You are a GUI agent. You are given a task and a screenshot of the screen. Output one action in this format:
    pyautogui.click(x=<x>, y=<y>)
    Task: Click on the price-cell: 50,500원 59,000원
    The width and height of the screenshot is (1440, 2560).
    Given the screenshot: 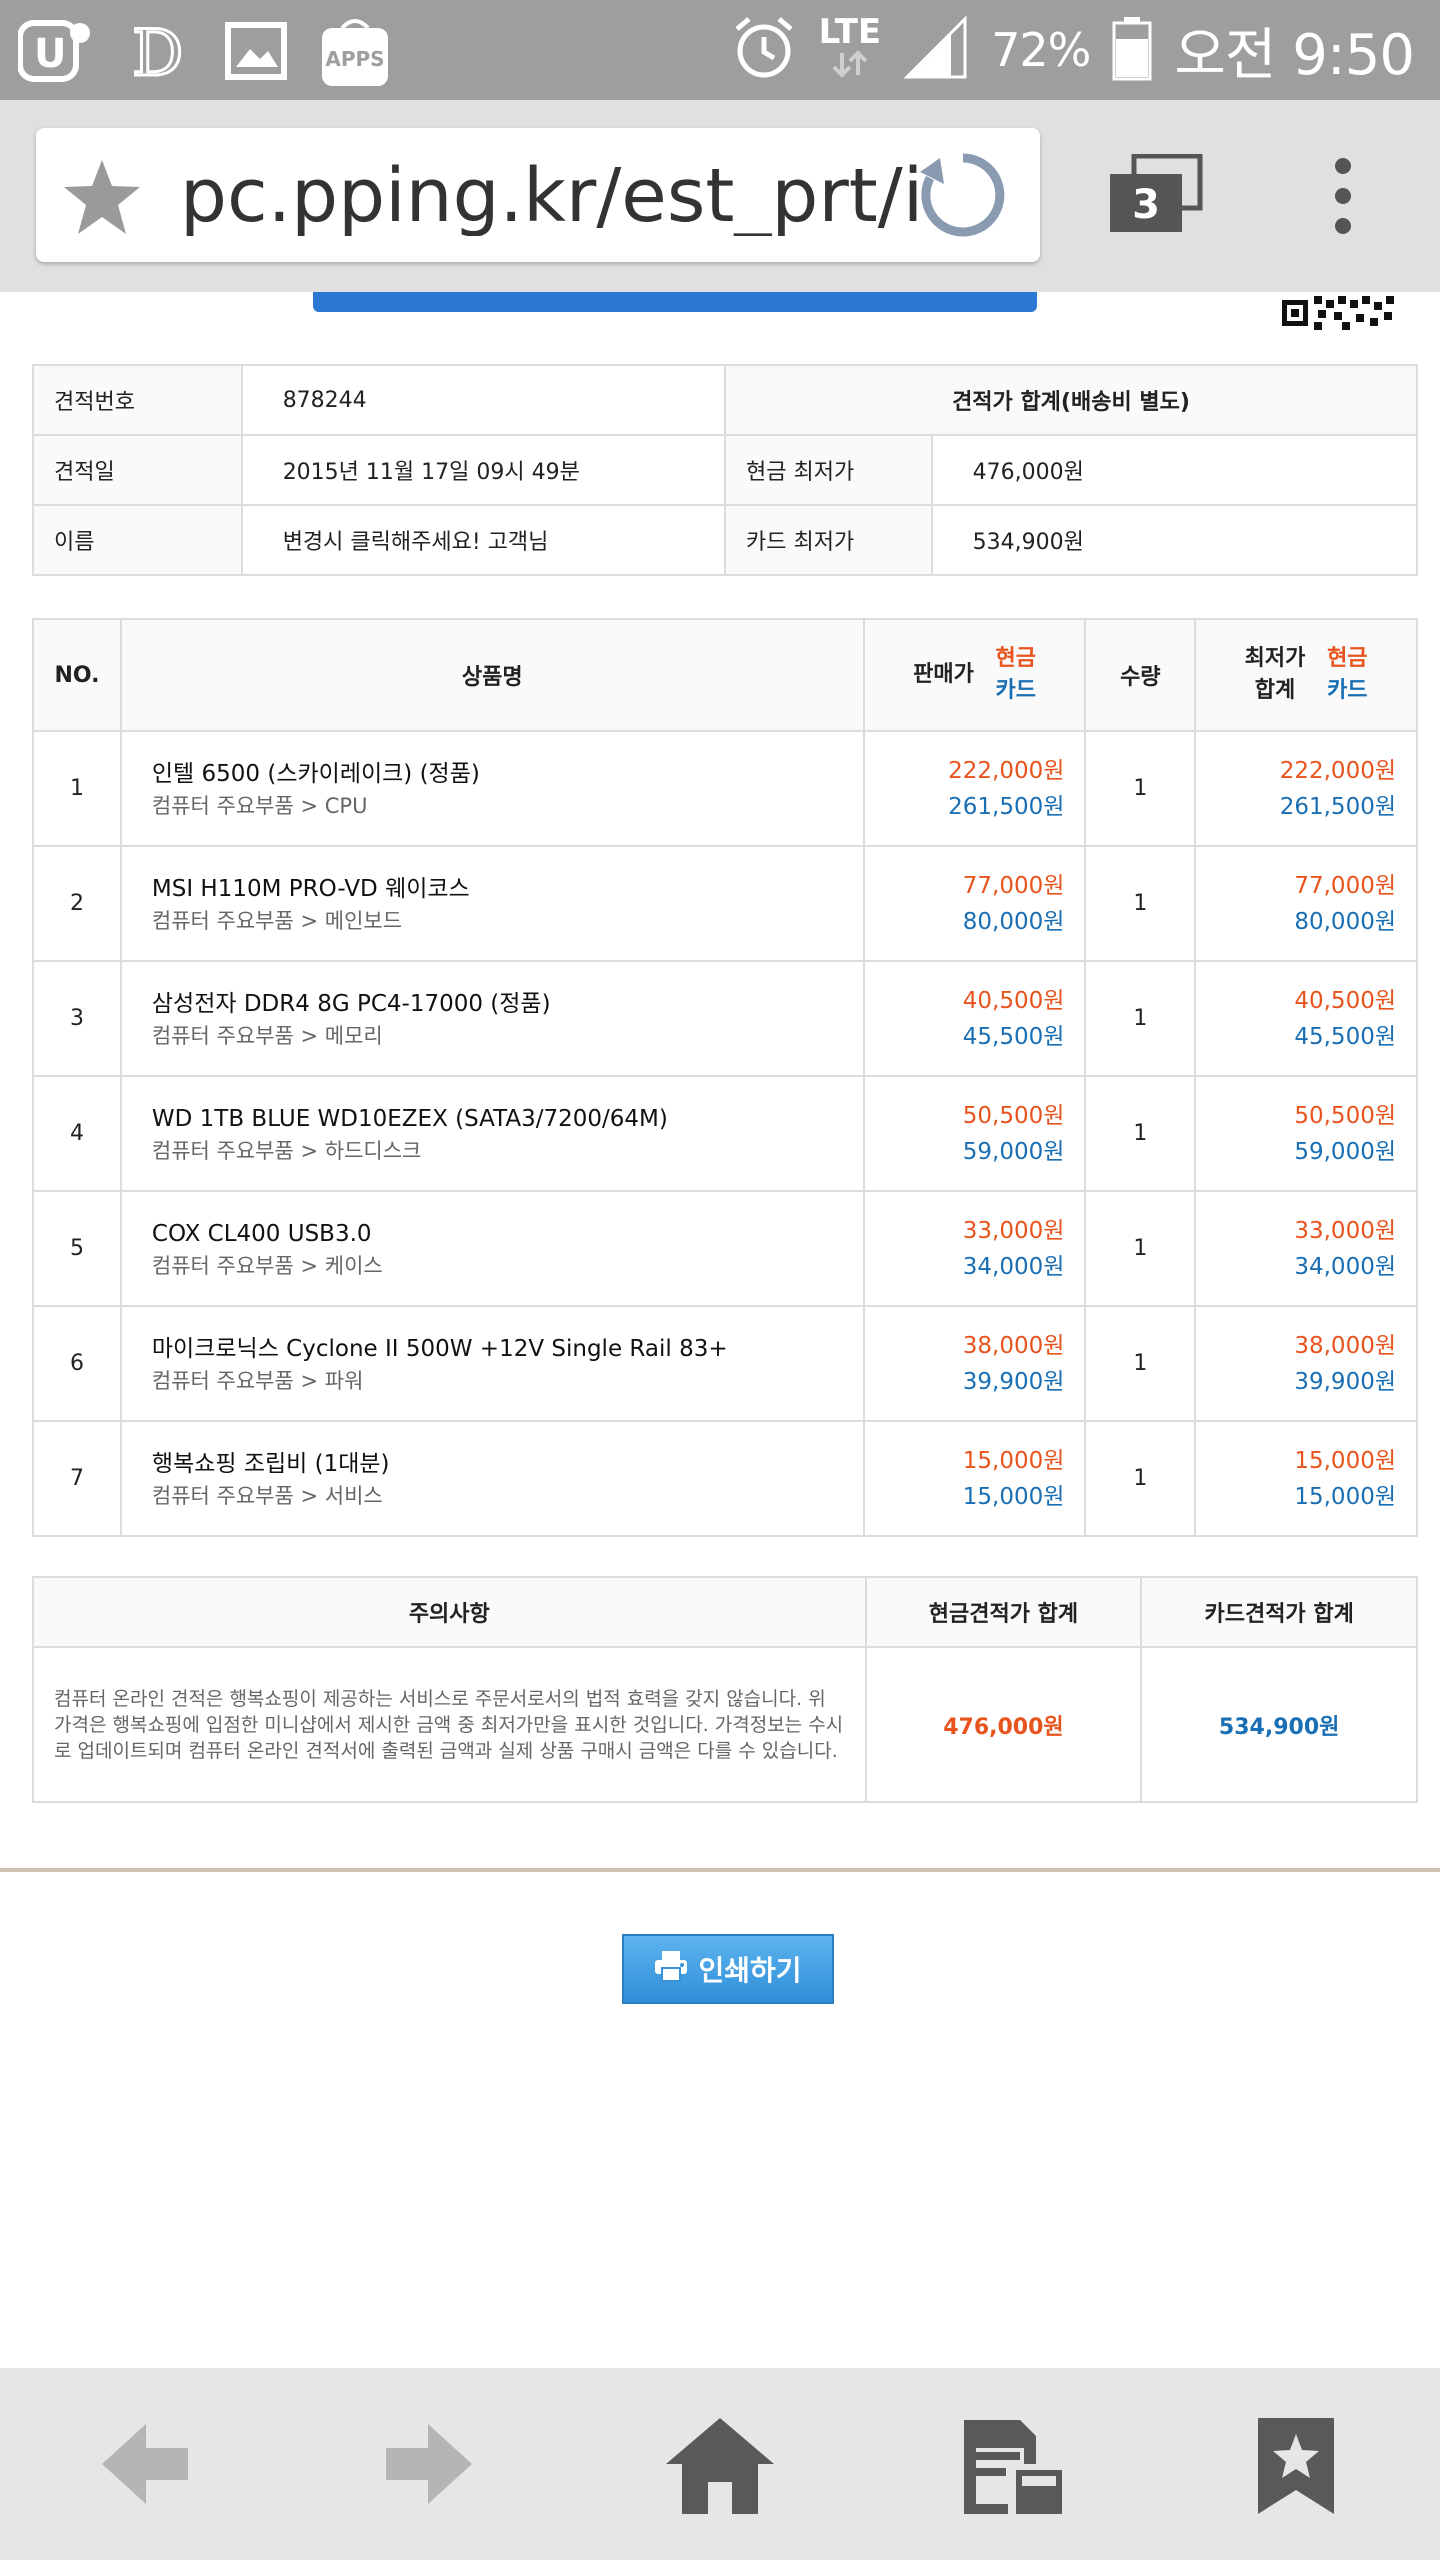 What is the action you would take?
    pyautogui.click(x=974, y=1133)
    